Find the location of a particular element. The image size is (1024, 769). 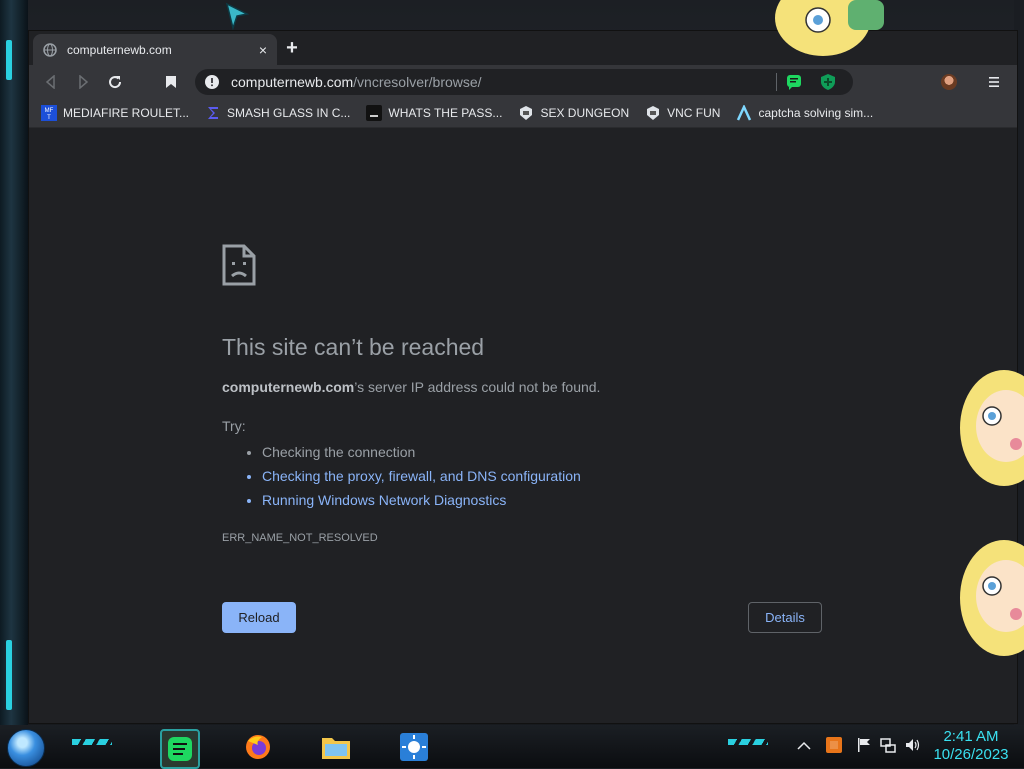

refresh-icon is located at coordinates (115, 82).